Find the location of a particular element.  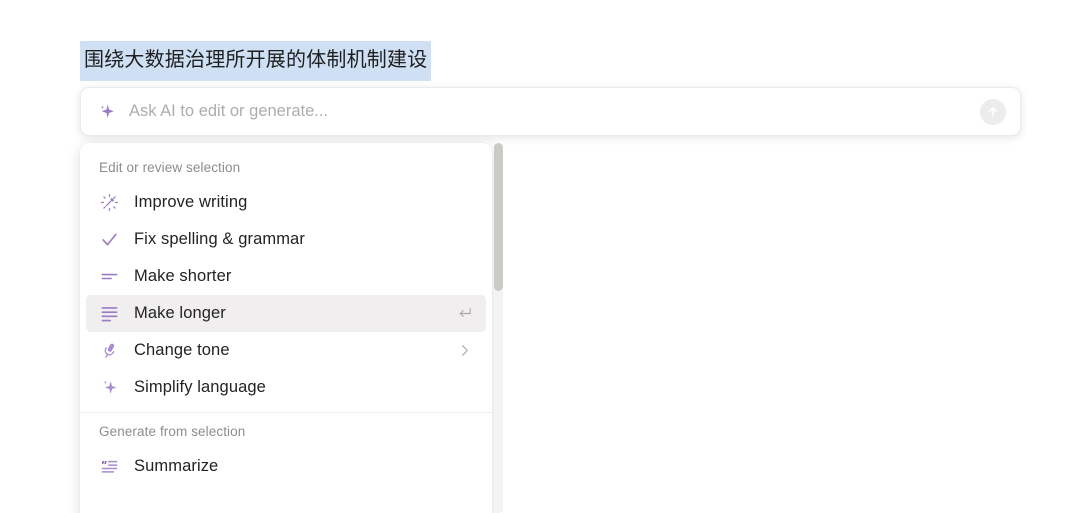

menu-item-change-tone: Change tone is located at coordinates (286, 350).